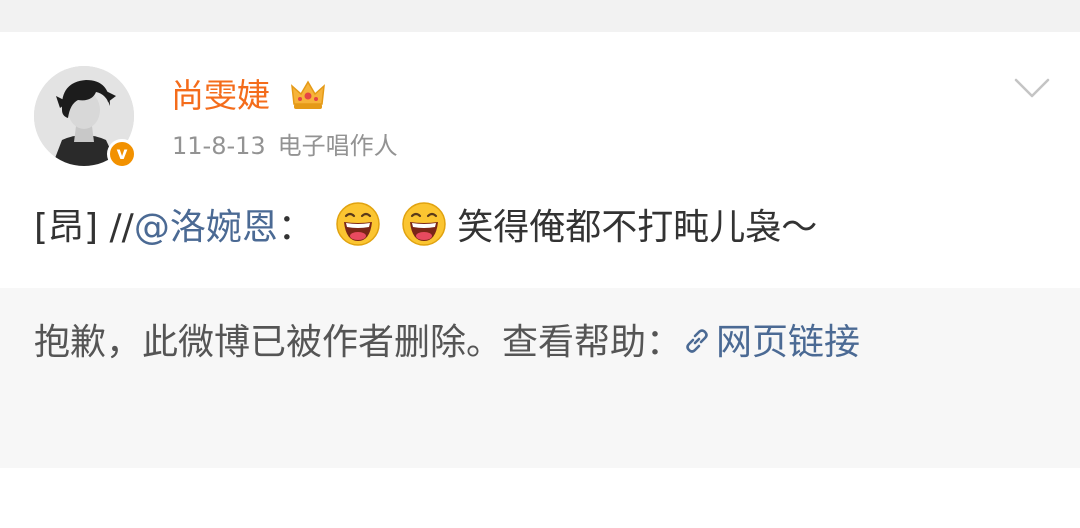 Image resolution: width=1080 pixels, height=528 pixels. I want to click on post-footer, so click(540, 498).